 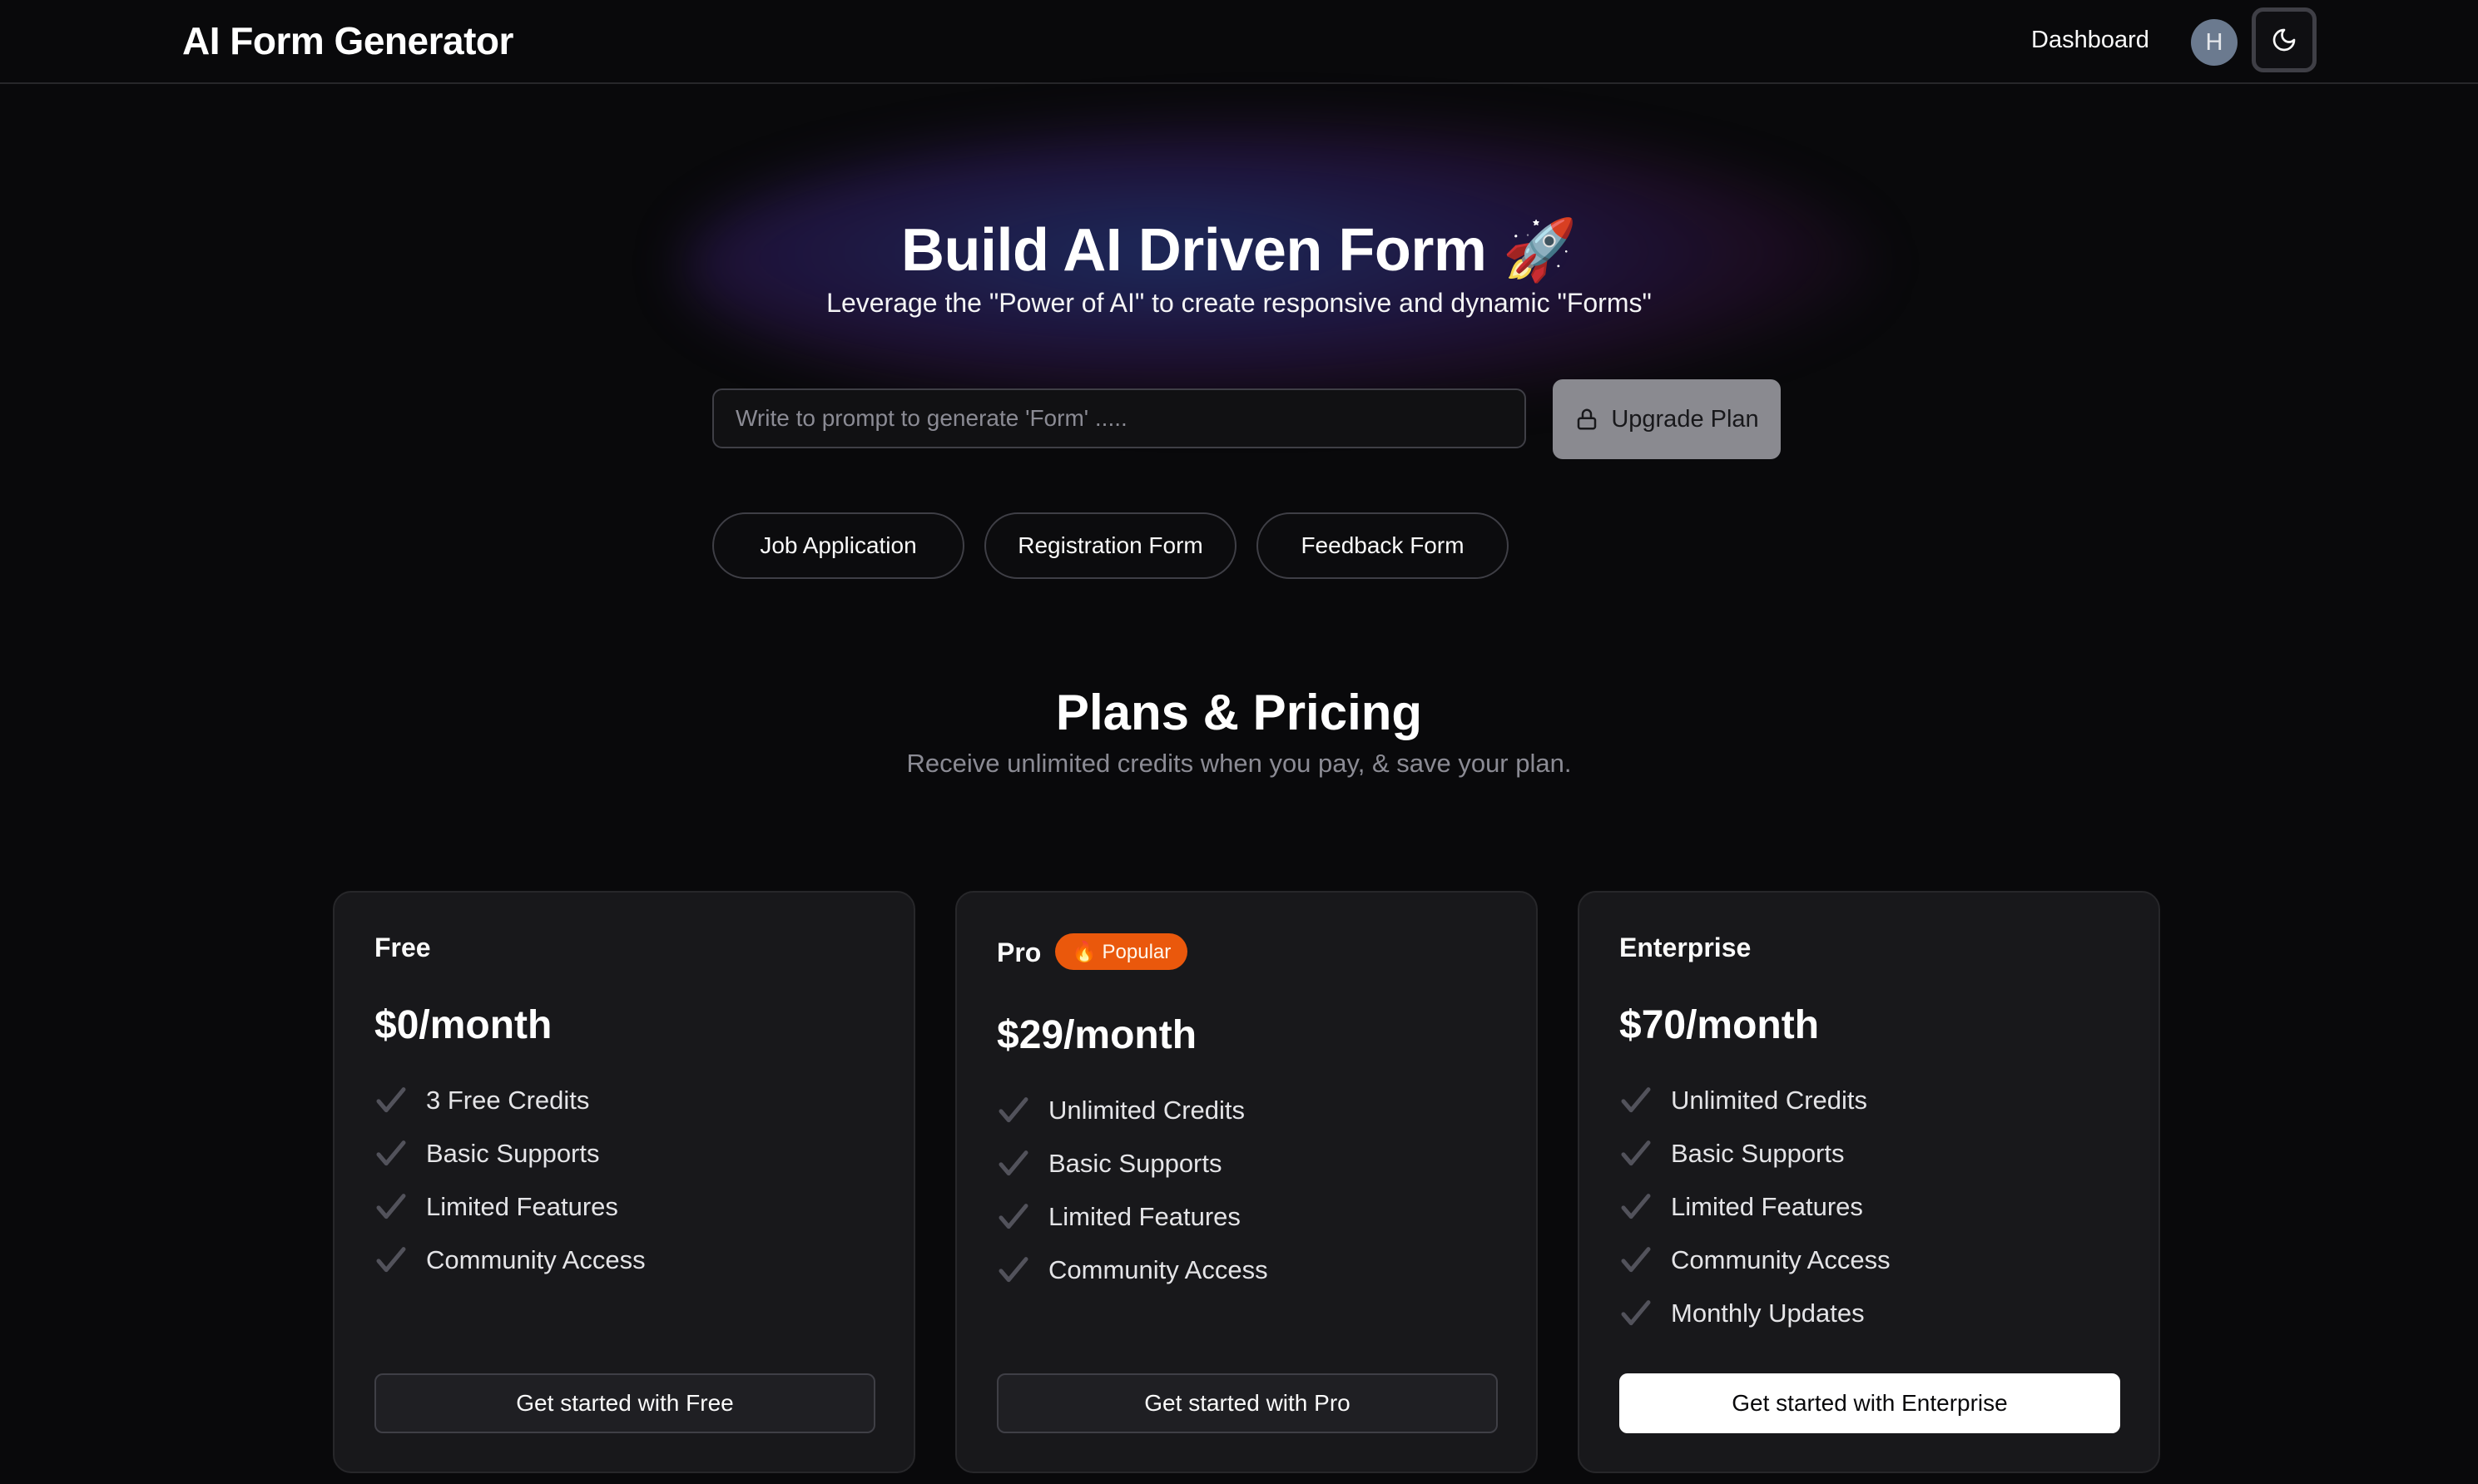 I want to click on hero-title: Build AI Driven Form 🚀, so click(x=1239, y=250).